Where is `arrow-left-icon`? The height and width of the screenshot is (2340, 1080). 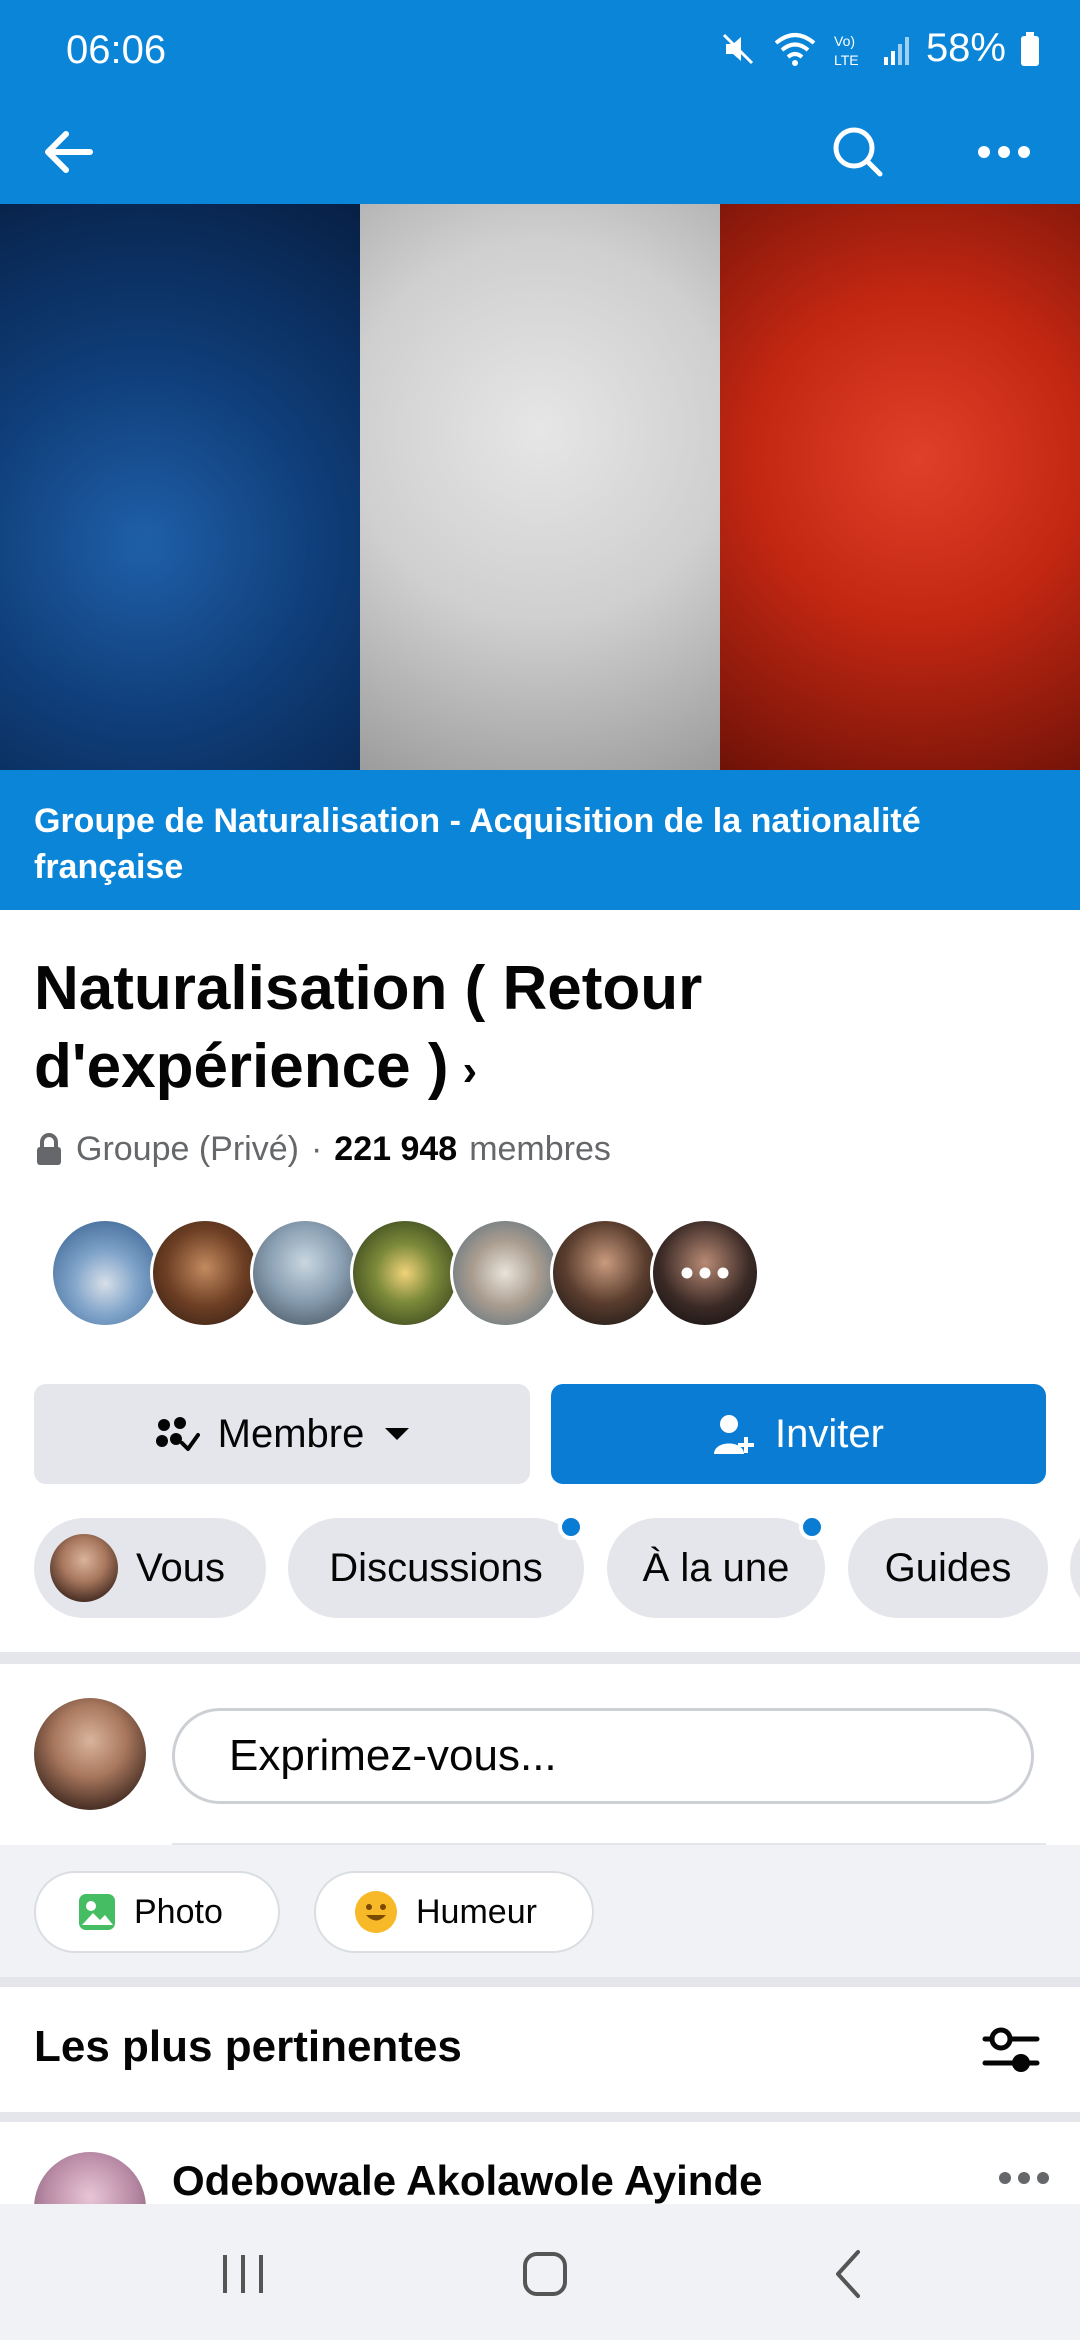
arrow-left-icon is located at coordinates (69, 152).